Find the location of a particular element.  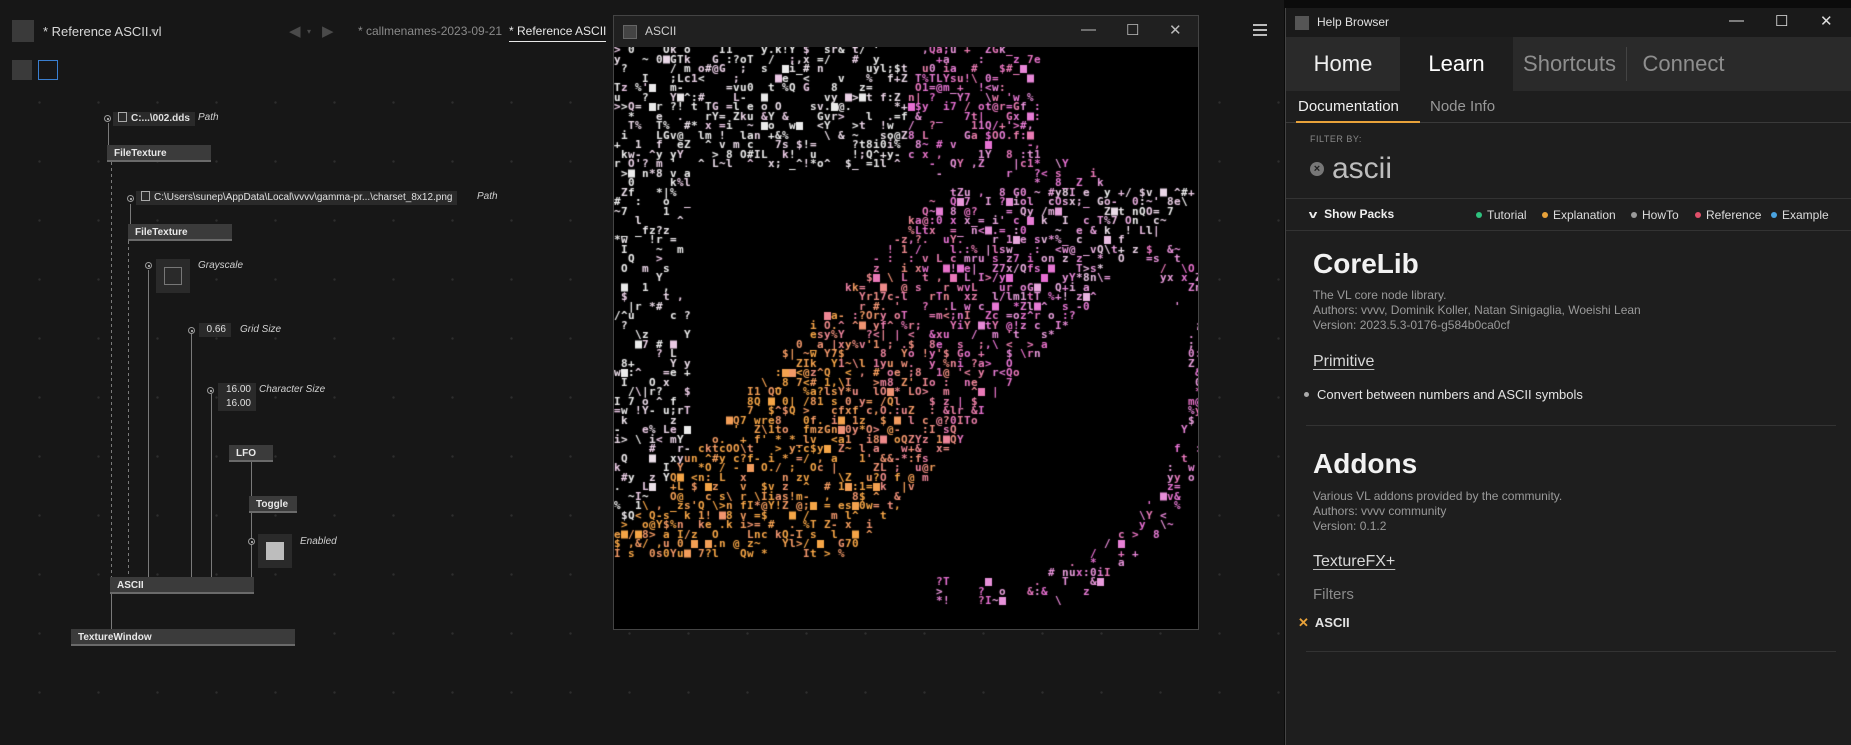

legend-howto: HowTo is located at coordinates (1655, 215).